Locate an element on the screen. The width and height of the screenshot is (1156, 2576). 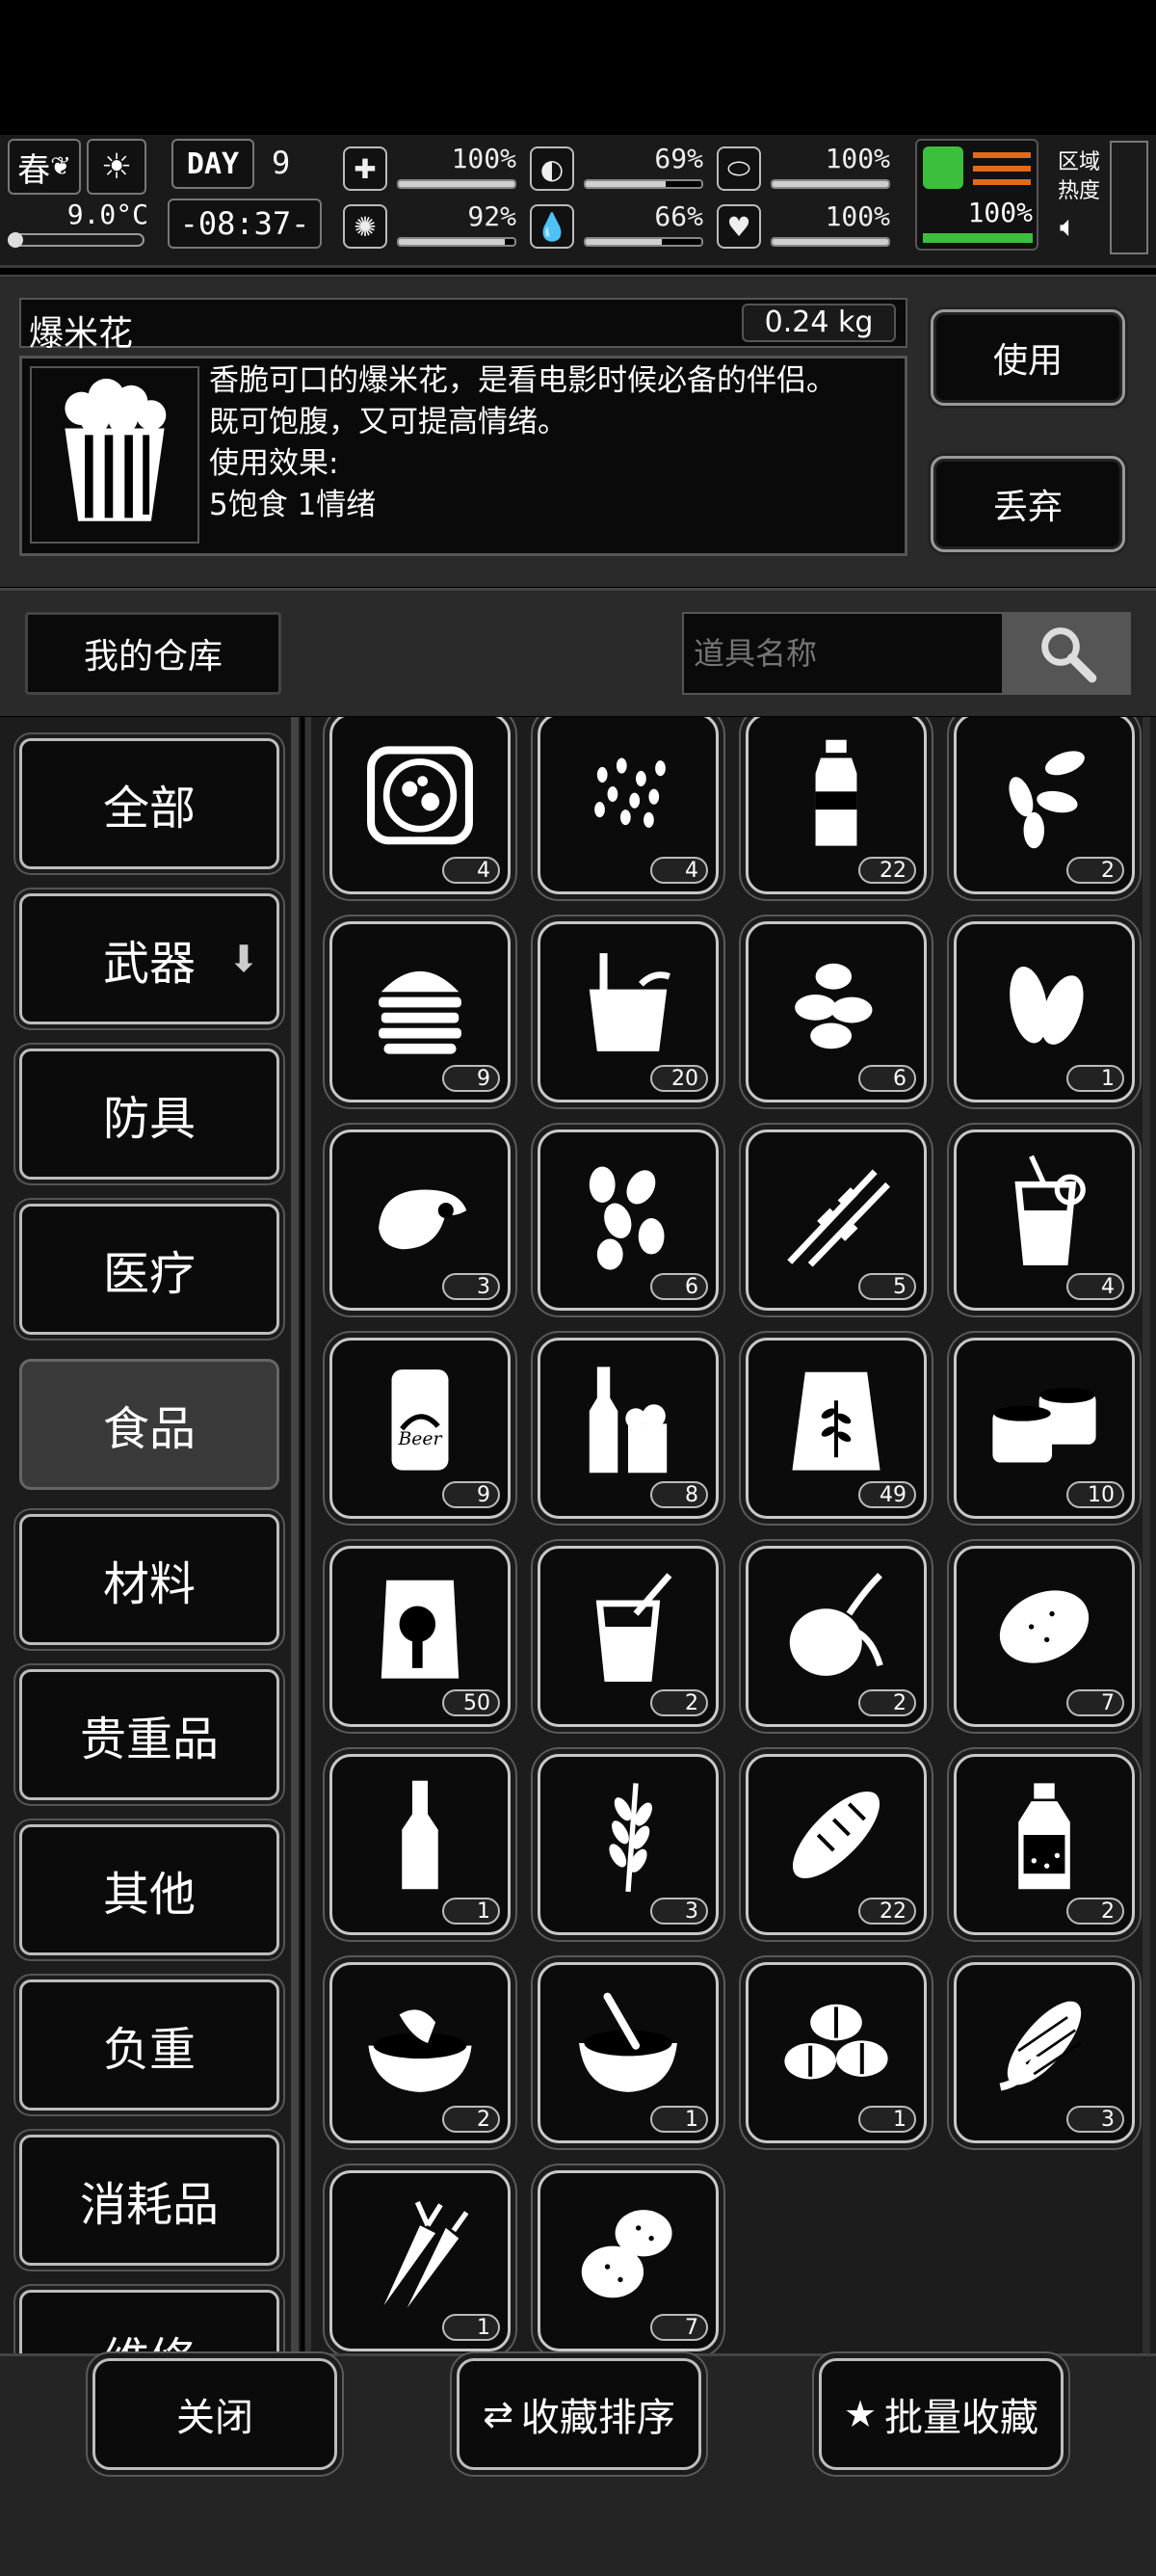
chicken-icon is located at coordinates (423, 1219).